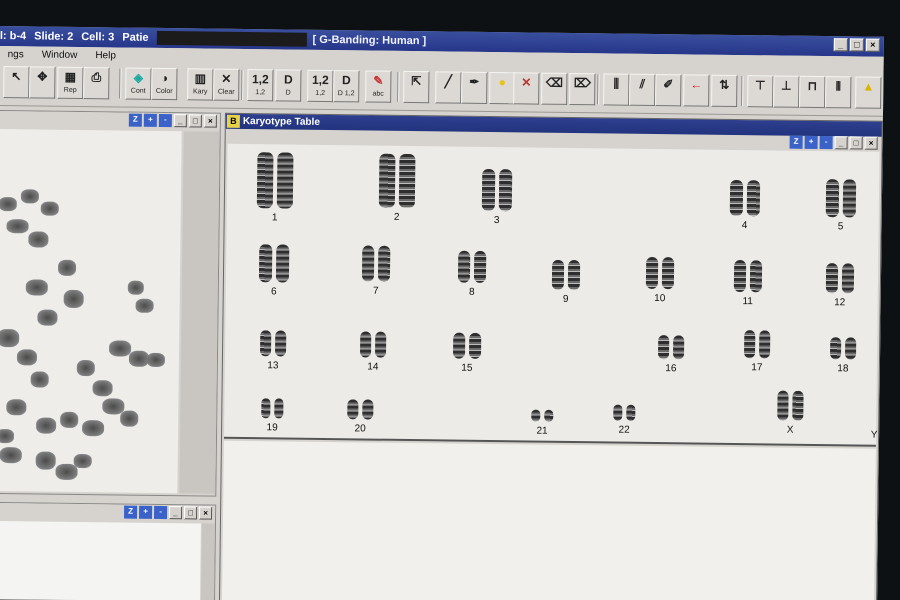  What do you see at coordinates (200, 84) in the screenshot?
I see `kary-tool-button: ▥ Kary` at bounding box center [200, 84].